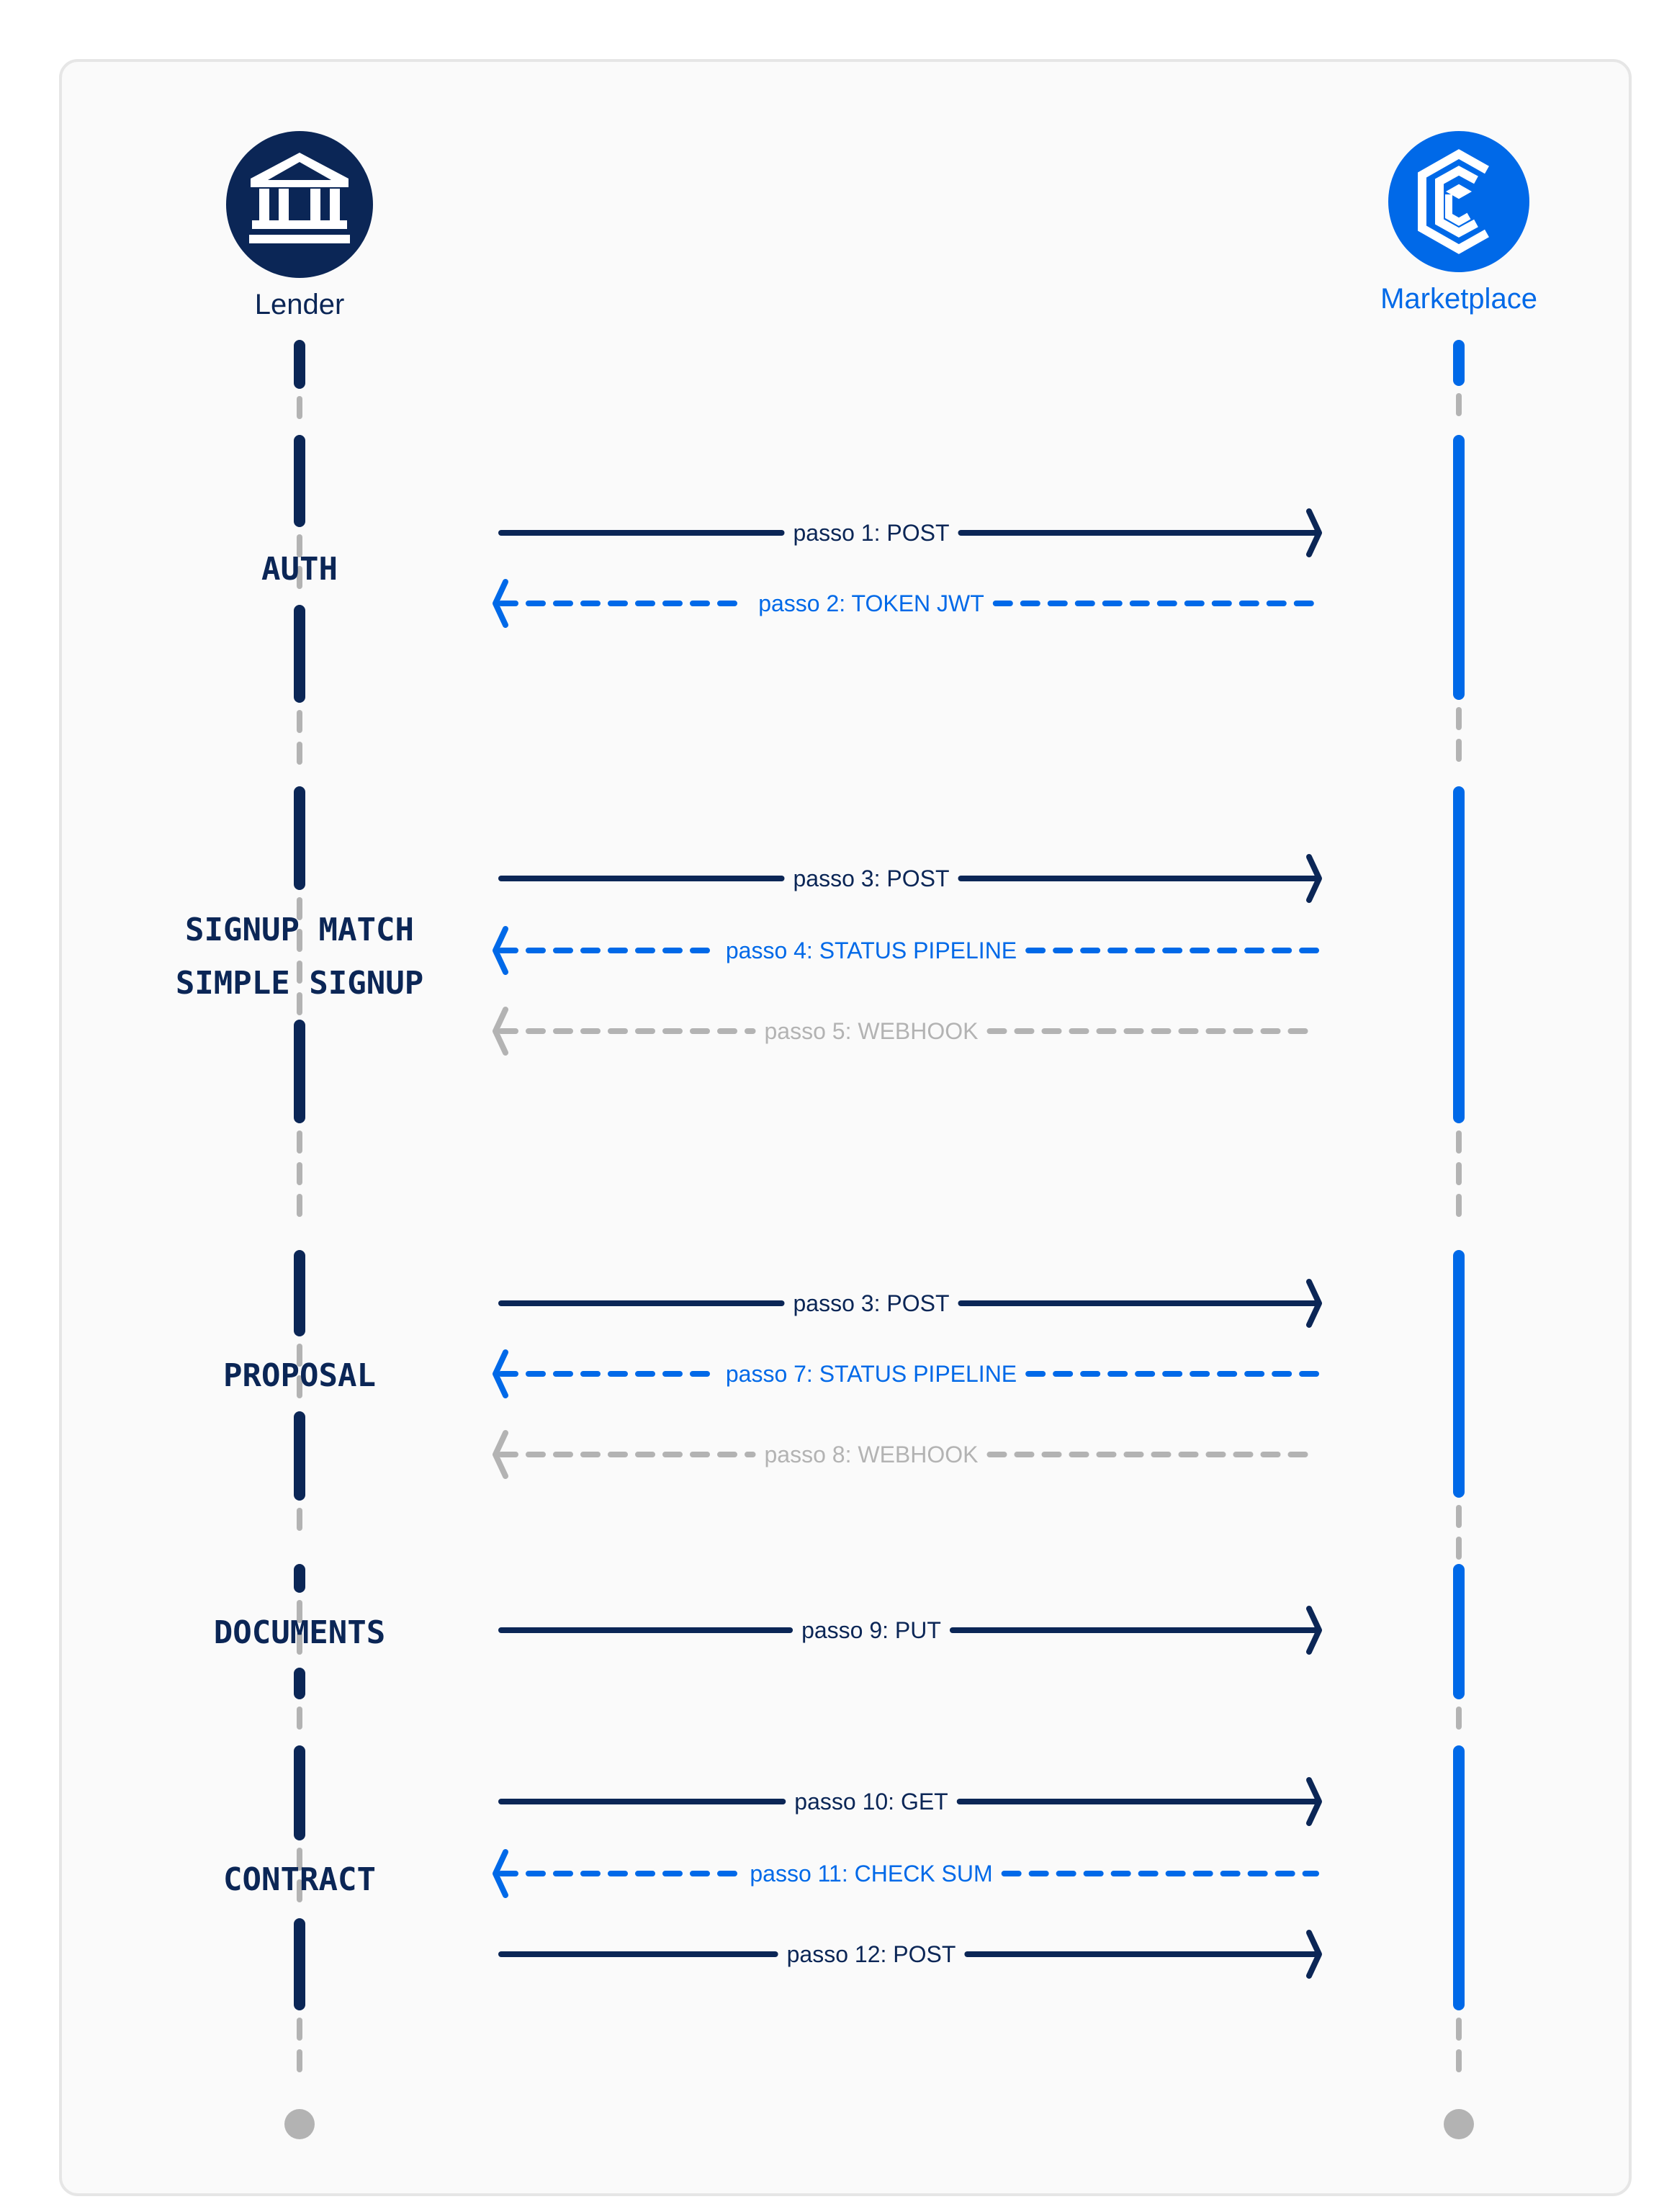 The height and width of the screenshot is (2212, 1659). I want to click on message-arrow: passo 9: PUT, so click(910, 1631).